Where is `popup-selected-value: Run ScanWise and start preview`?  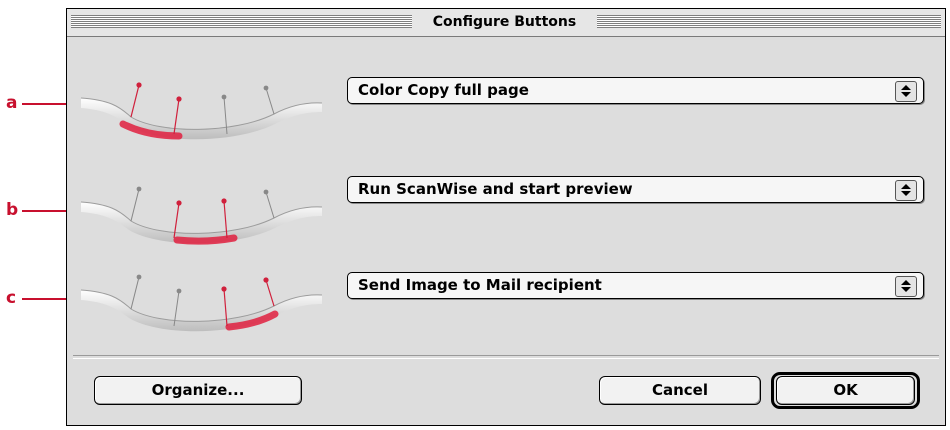 popup-selected-value: Run ScanWise and start preview is located at coordinates (495, 189).